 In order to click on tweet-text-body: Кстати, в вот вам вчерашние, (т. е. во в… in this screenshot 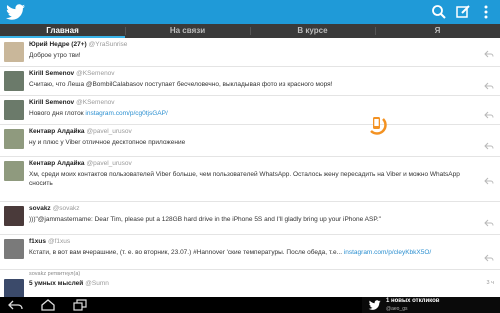, I will do `click(186, 252)`.